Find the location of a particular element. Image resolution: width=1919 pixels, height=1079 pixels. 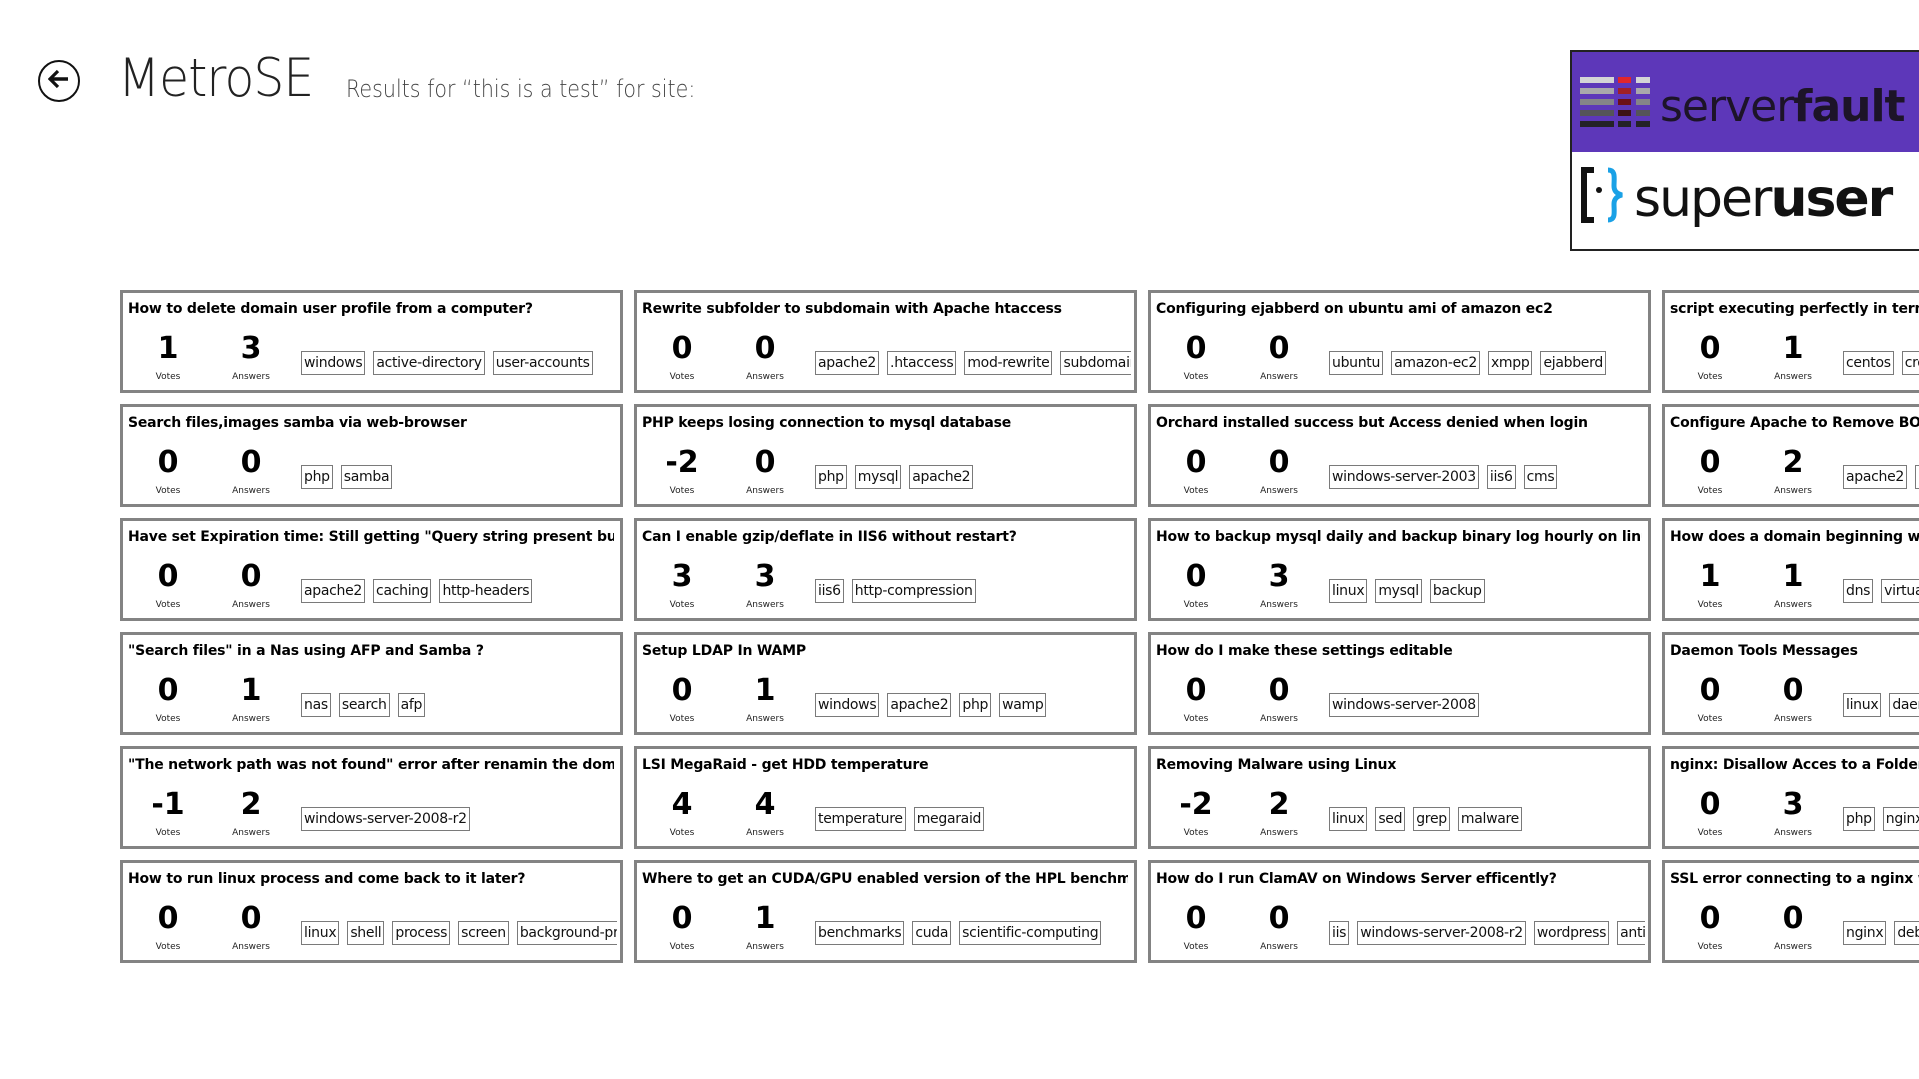

tag: mod-rewrite is located at coordinates (1008, 363).